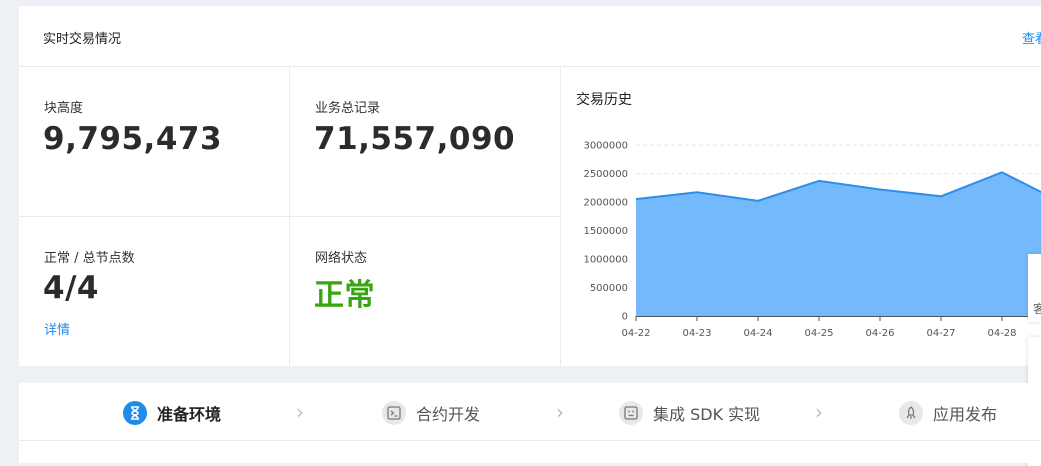 The height and width of the screenshot is (466, 1041). What do you see at coordinates (414, 139) in the screenshot?
I see `total-records-value: 71,557,090` at bounding box center [414, 139].